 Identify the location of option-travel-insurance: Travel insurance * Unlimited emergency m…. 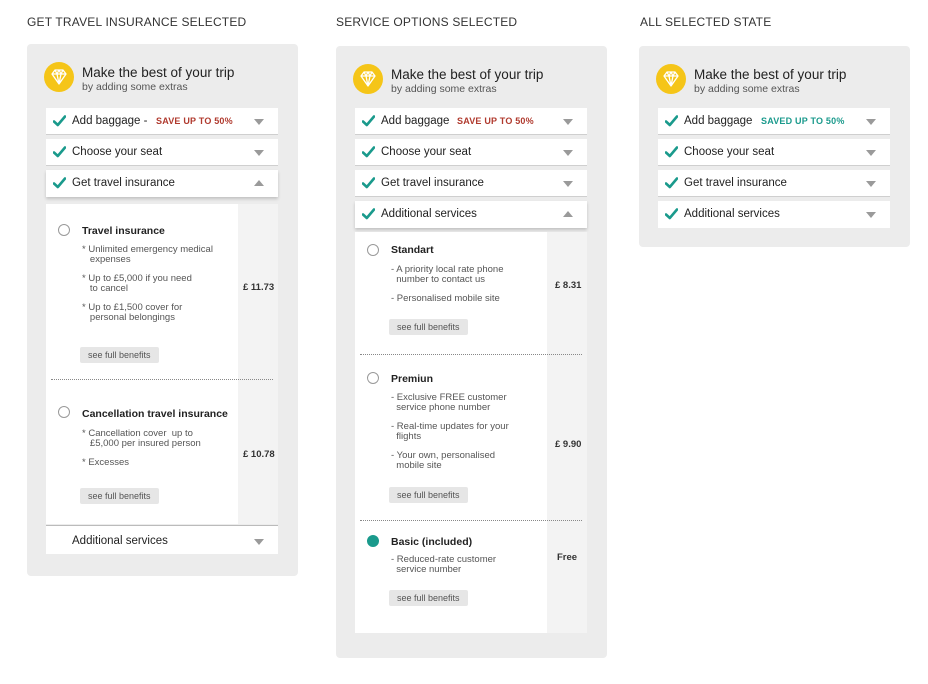
(142, 289).